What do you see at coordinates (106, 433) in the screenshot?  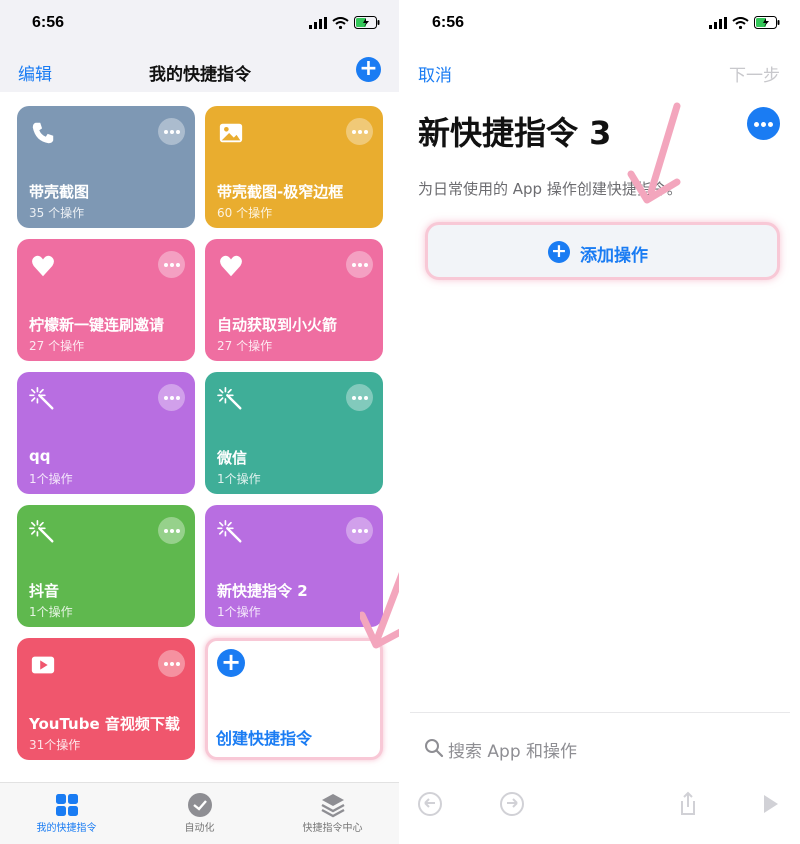 I see `shortcut-card: qq 1个操作` at bounding box center [106, 433].